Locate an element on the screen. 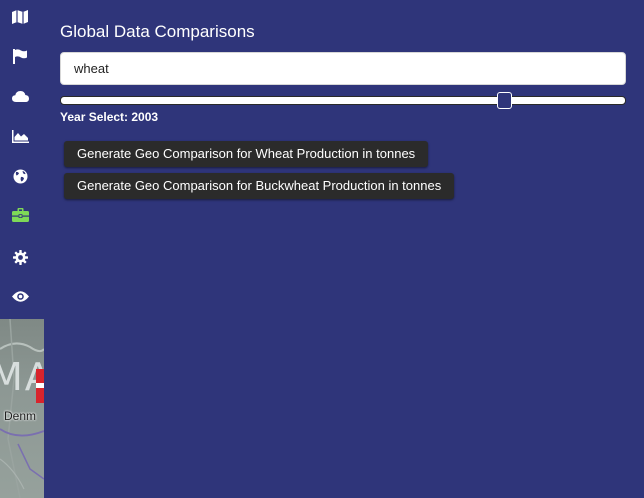  sidebar-item-map is located at coordinates (20, 17).